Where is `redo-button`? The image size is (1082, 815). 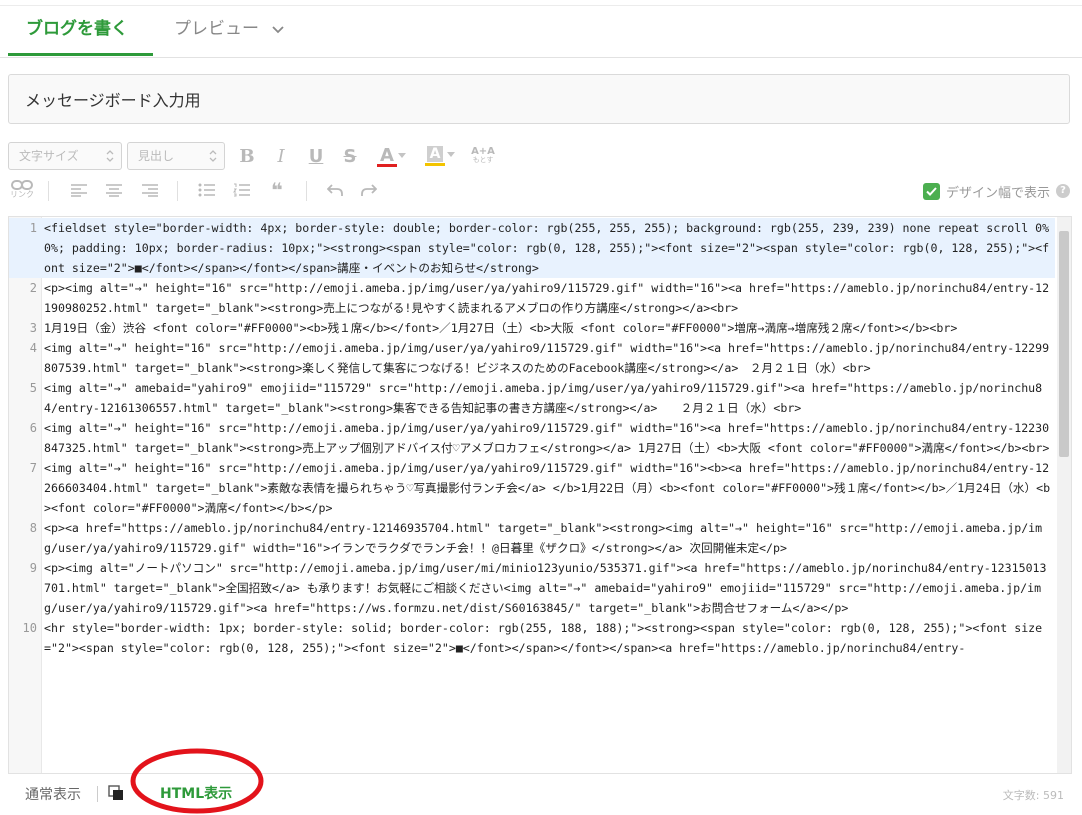
redo-button is located at coordinates (369, 190).